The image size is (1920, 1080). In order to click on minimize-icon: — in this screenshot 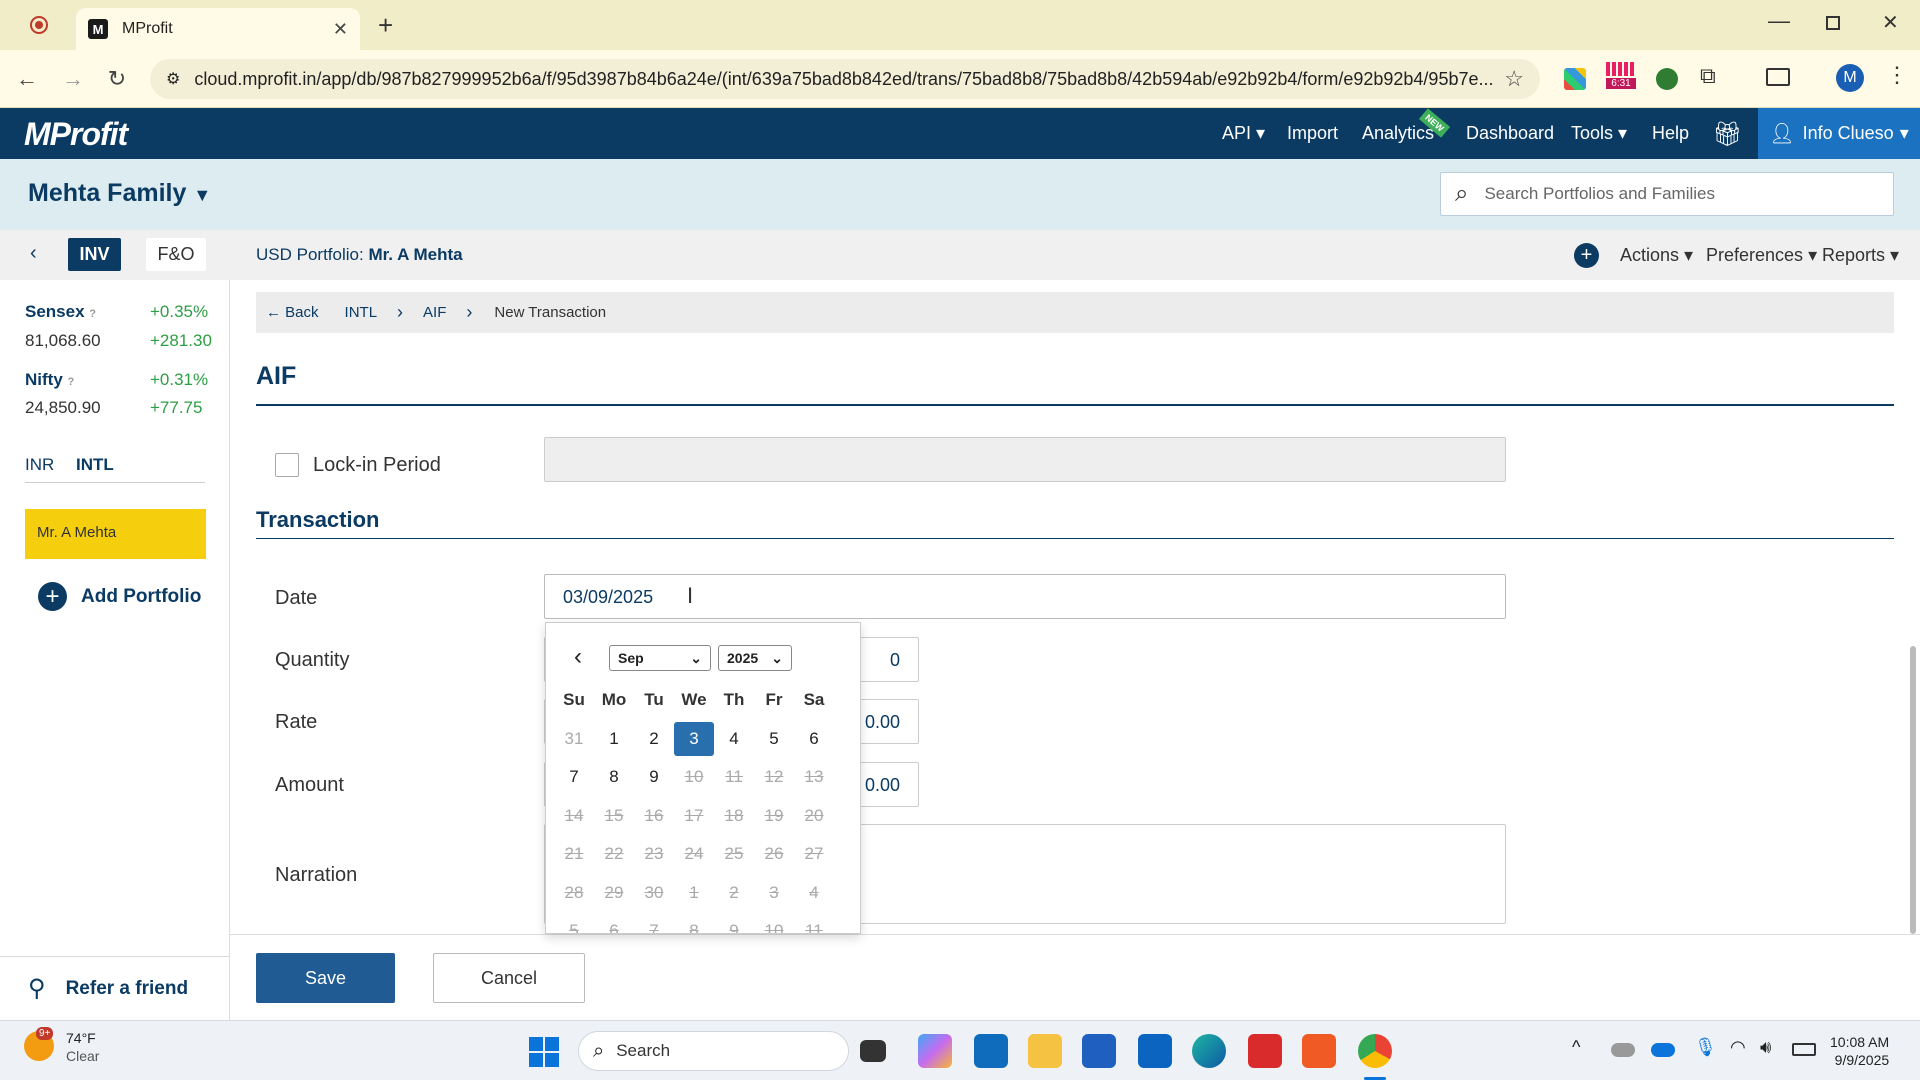, I will do `click(1779, 21)`.